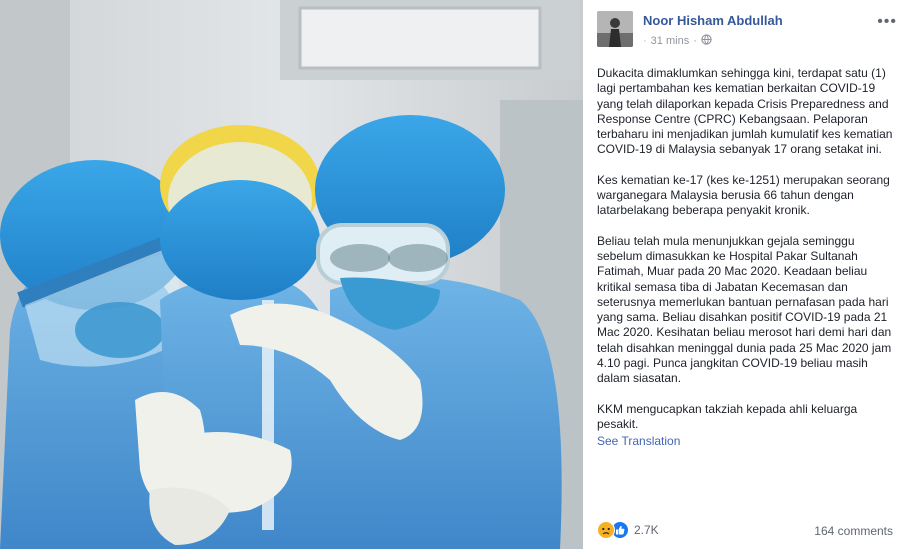  Describe the element at coordinates (745, 530) in the screenshot. I see `post-footer: 2.7K 164 comments` at that location.